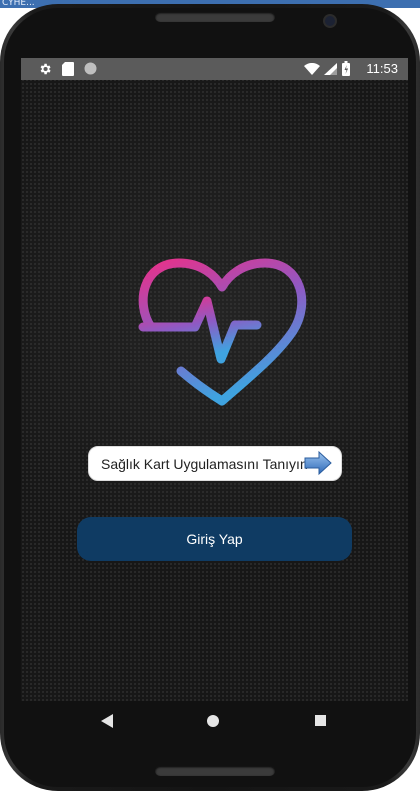 This screenshot has height=791, width=420. What do you see at coordinates (215, 17) in the screenshot?
I see `top-speaker` at bounding box center [215, 17].